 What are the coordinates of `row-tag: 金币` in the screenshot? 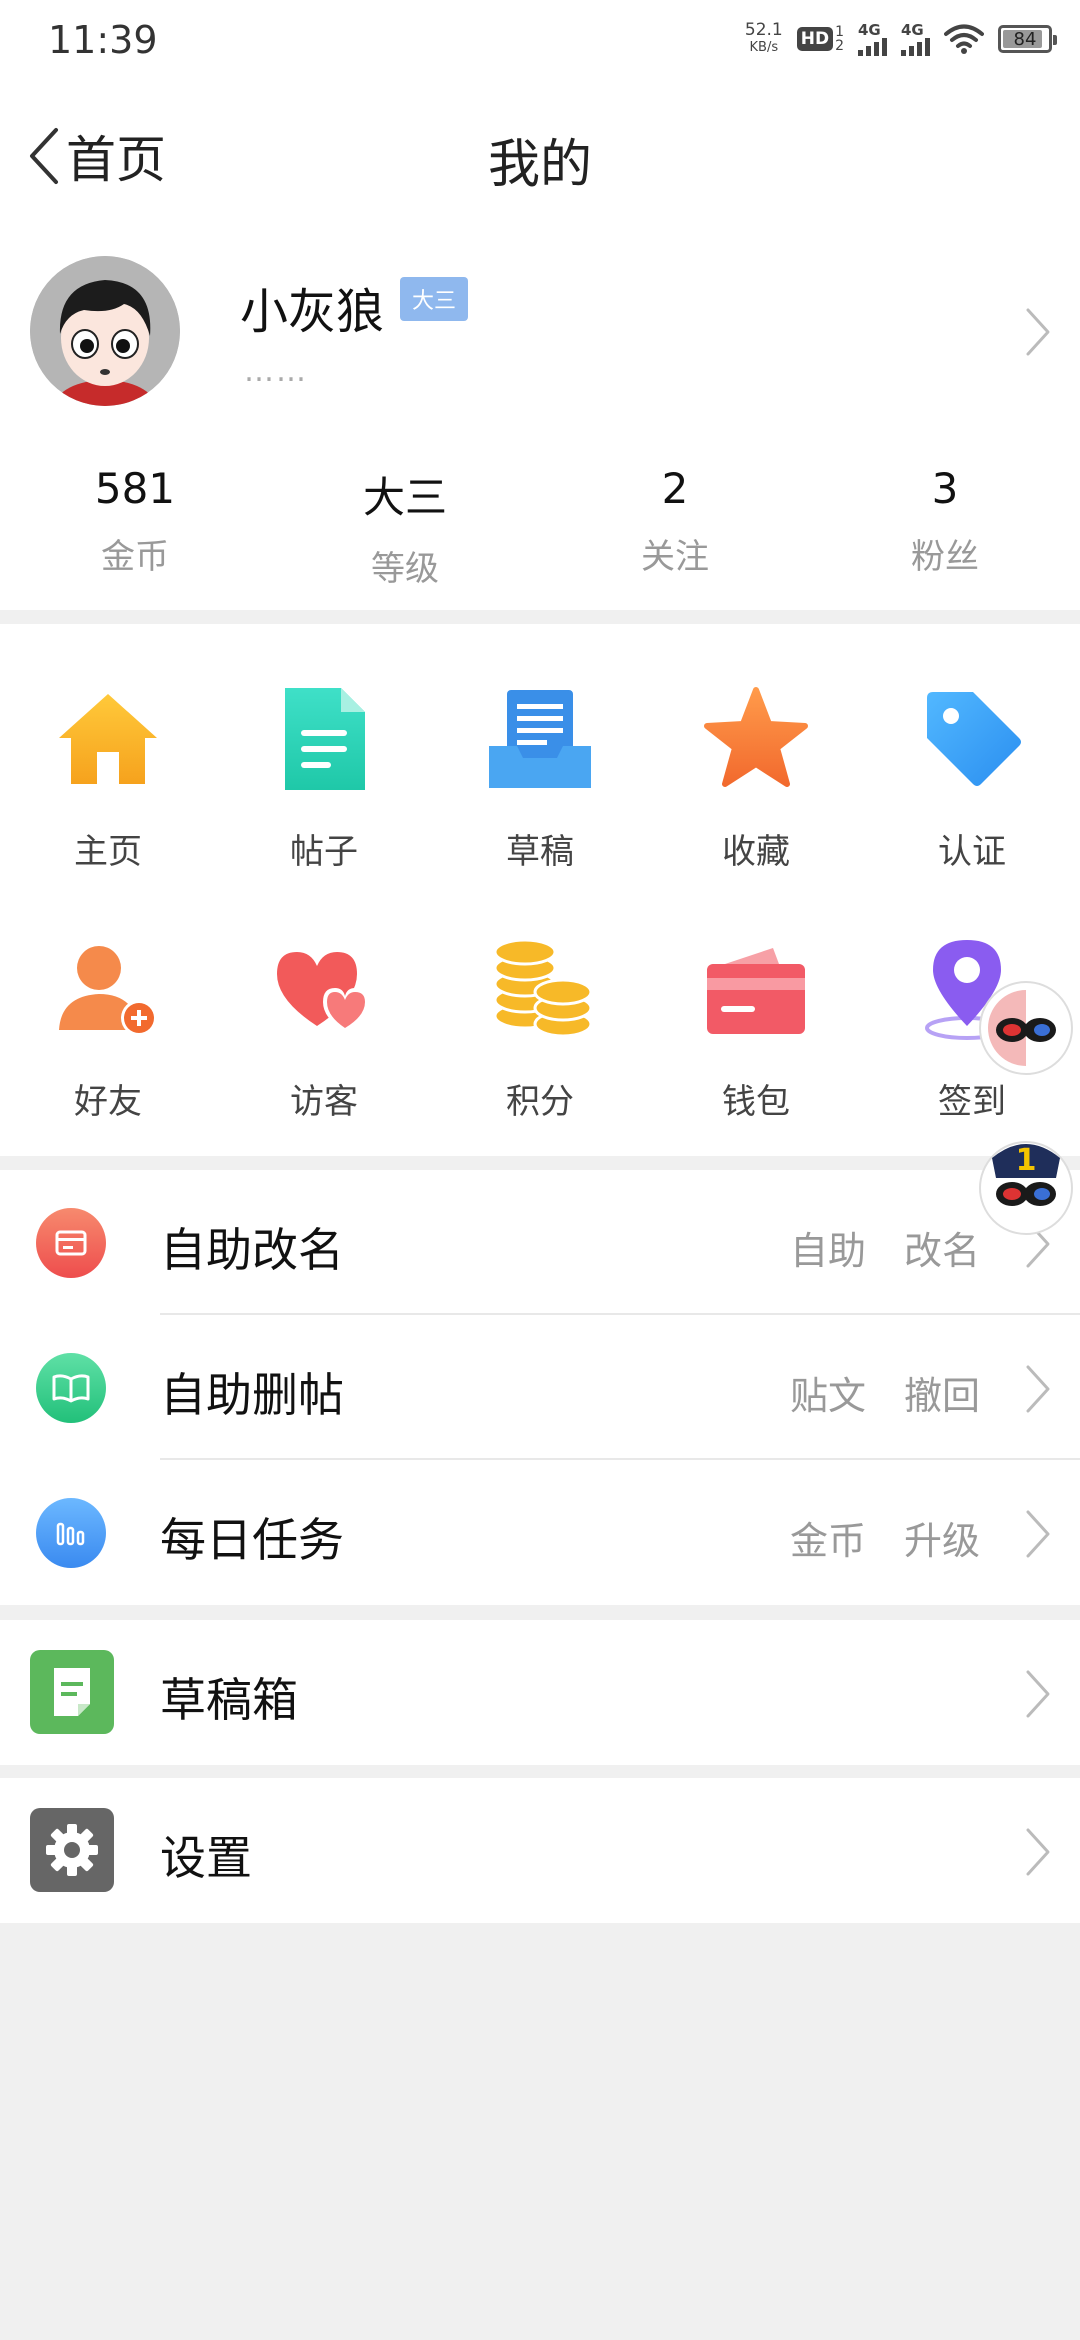 It's located at (827, 1541).